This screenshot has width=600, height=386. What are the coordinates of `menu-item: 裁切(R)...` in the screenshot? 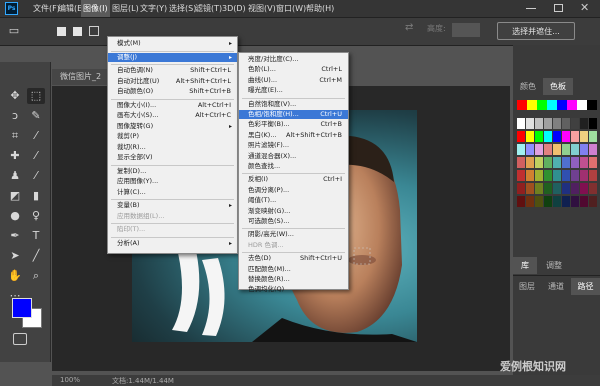 It's located at (172, 147).